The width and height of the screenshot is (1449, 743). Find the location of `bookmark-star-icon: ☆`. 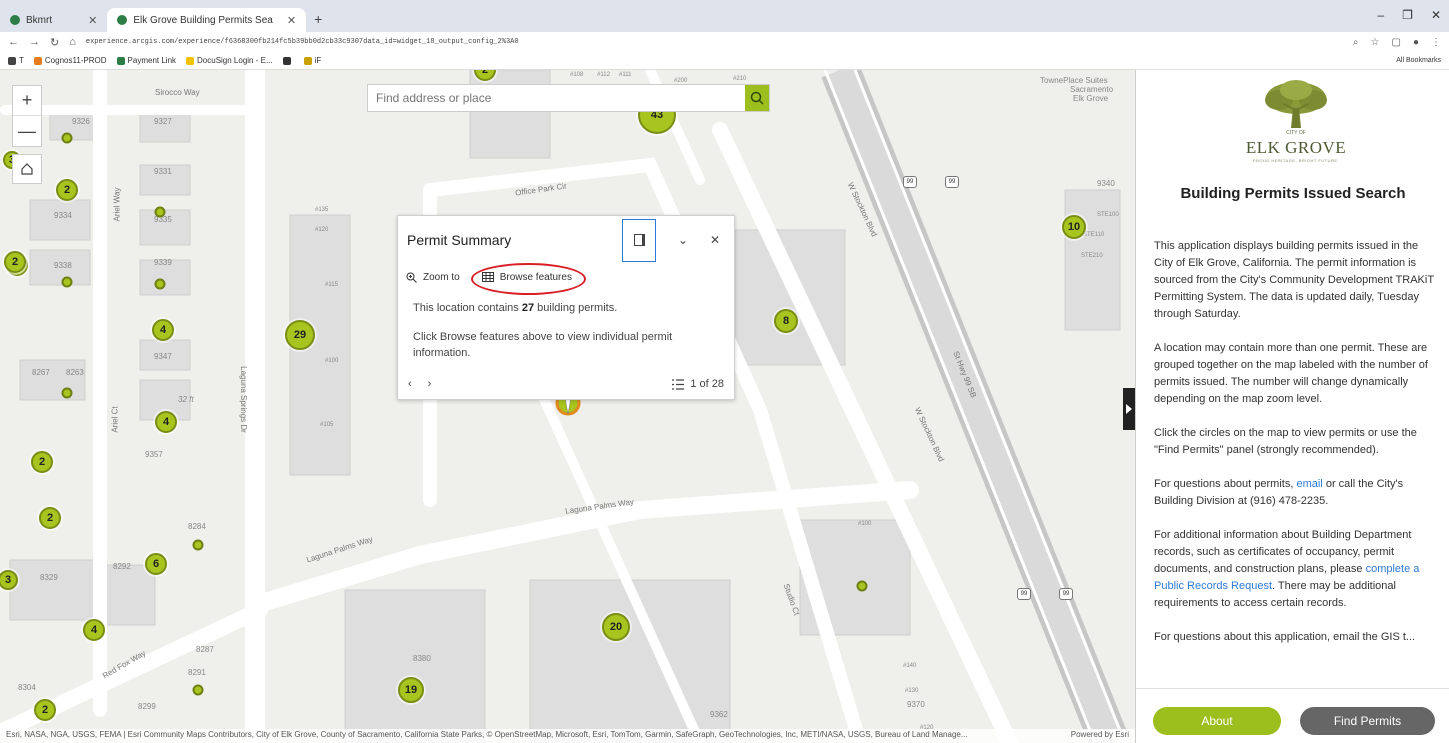

bookmark-star-icon: ☆ is located at coordinates (1375, 42).